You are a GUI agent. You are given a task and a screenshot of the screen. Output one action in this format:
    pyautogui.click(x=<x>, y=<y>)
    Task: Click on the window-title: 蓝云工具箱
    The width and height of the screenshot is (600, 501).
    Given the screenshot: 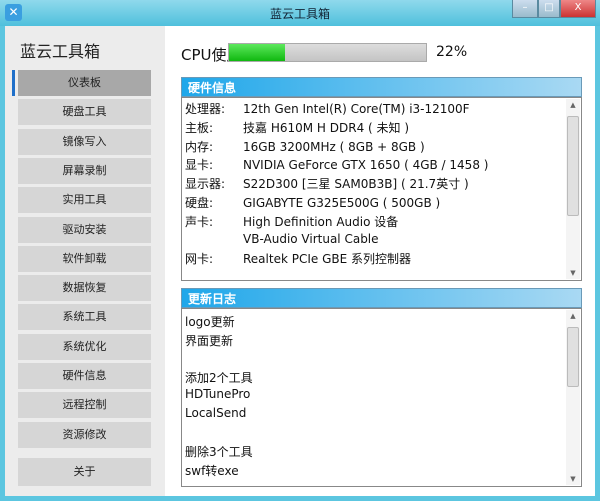 What is the action you would take?
    pyautogui.click(x=299, y=14)
    